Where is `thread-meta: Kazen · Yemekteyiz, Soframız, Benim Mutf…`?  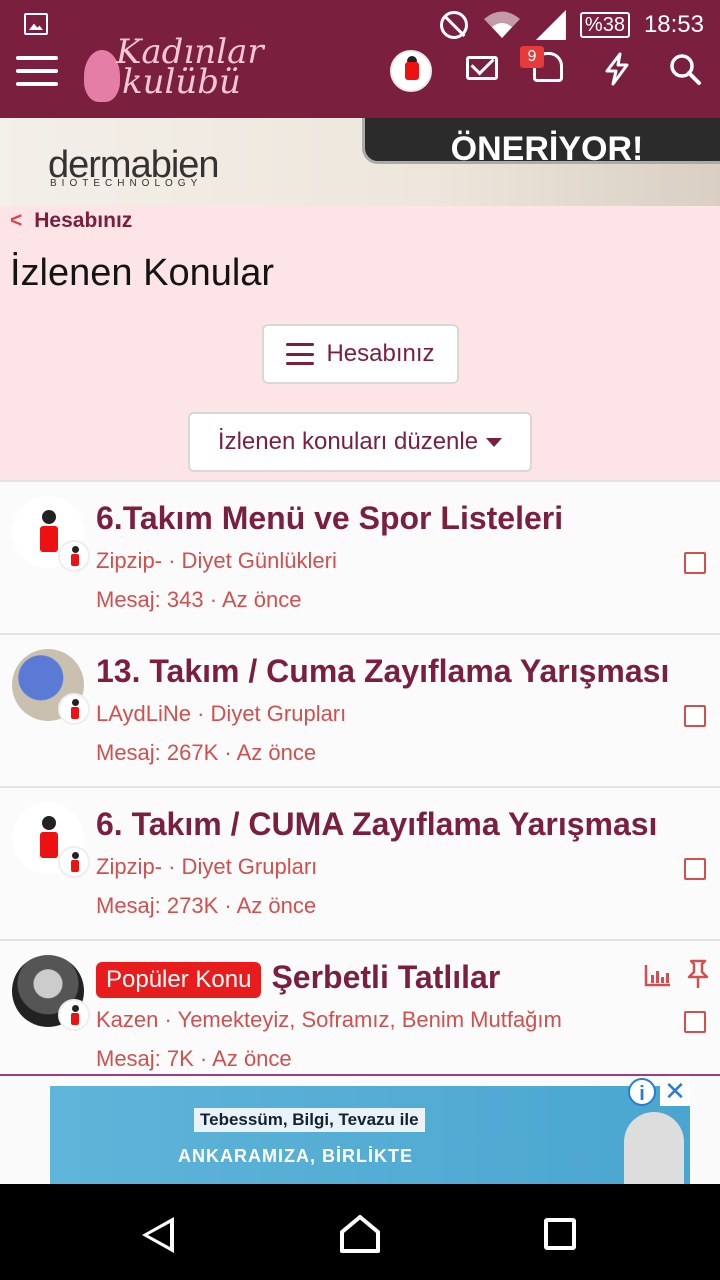 thread-meta: Kazen · Yemekteyiz, Soframız, Benim Mutf… is located at coordinates (329, 1020).